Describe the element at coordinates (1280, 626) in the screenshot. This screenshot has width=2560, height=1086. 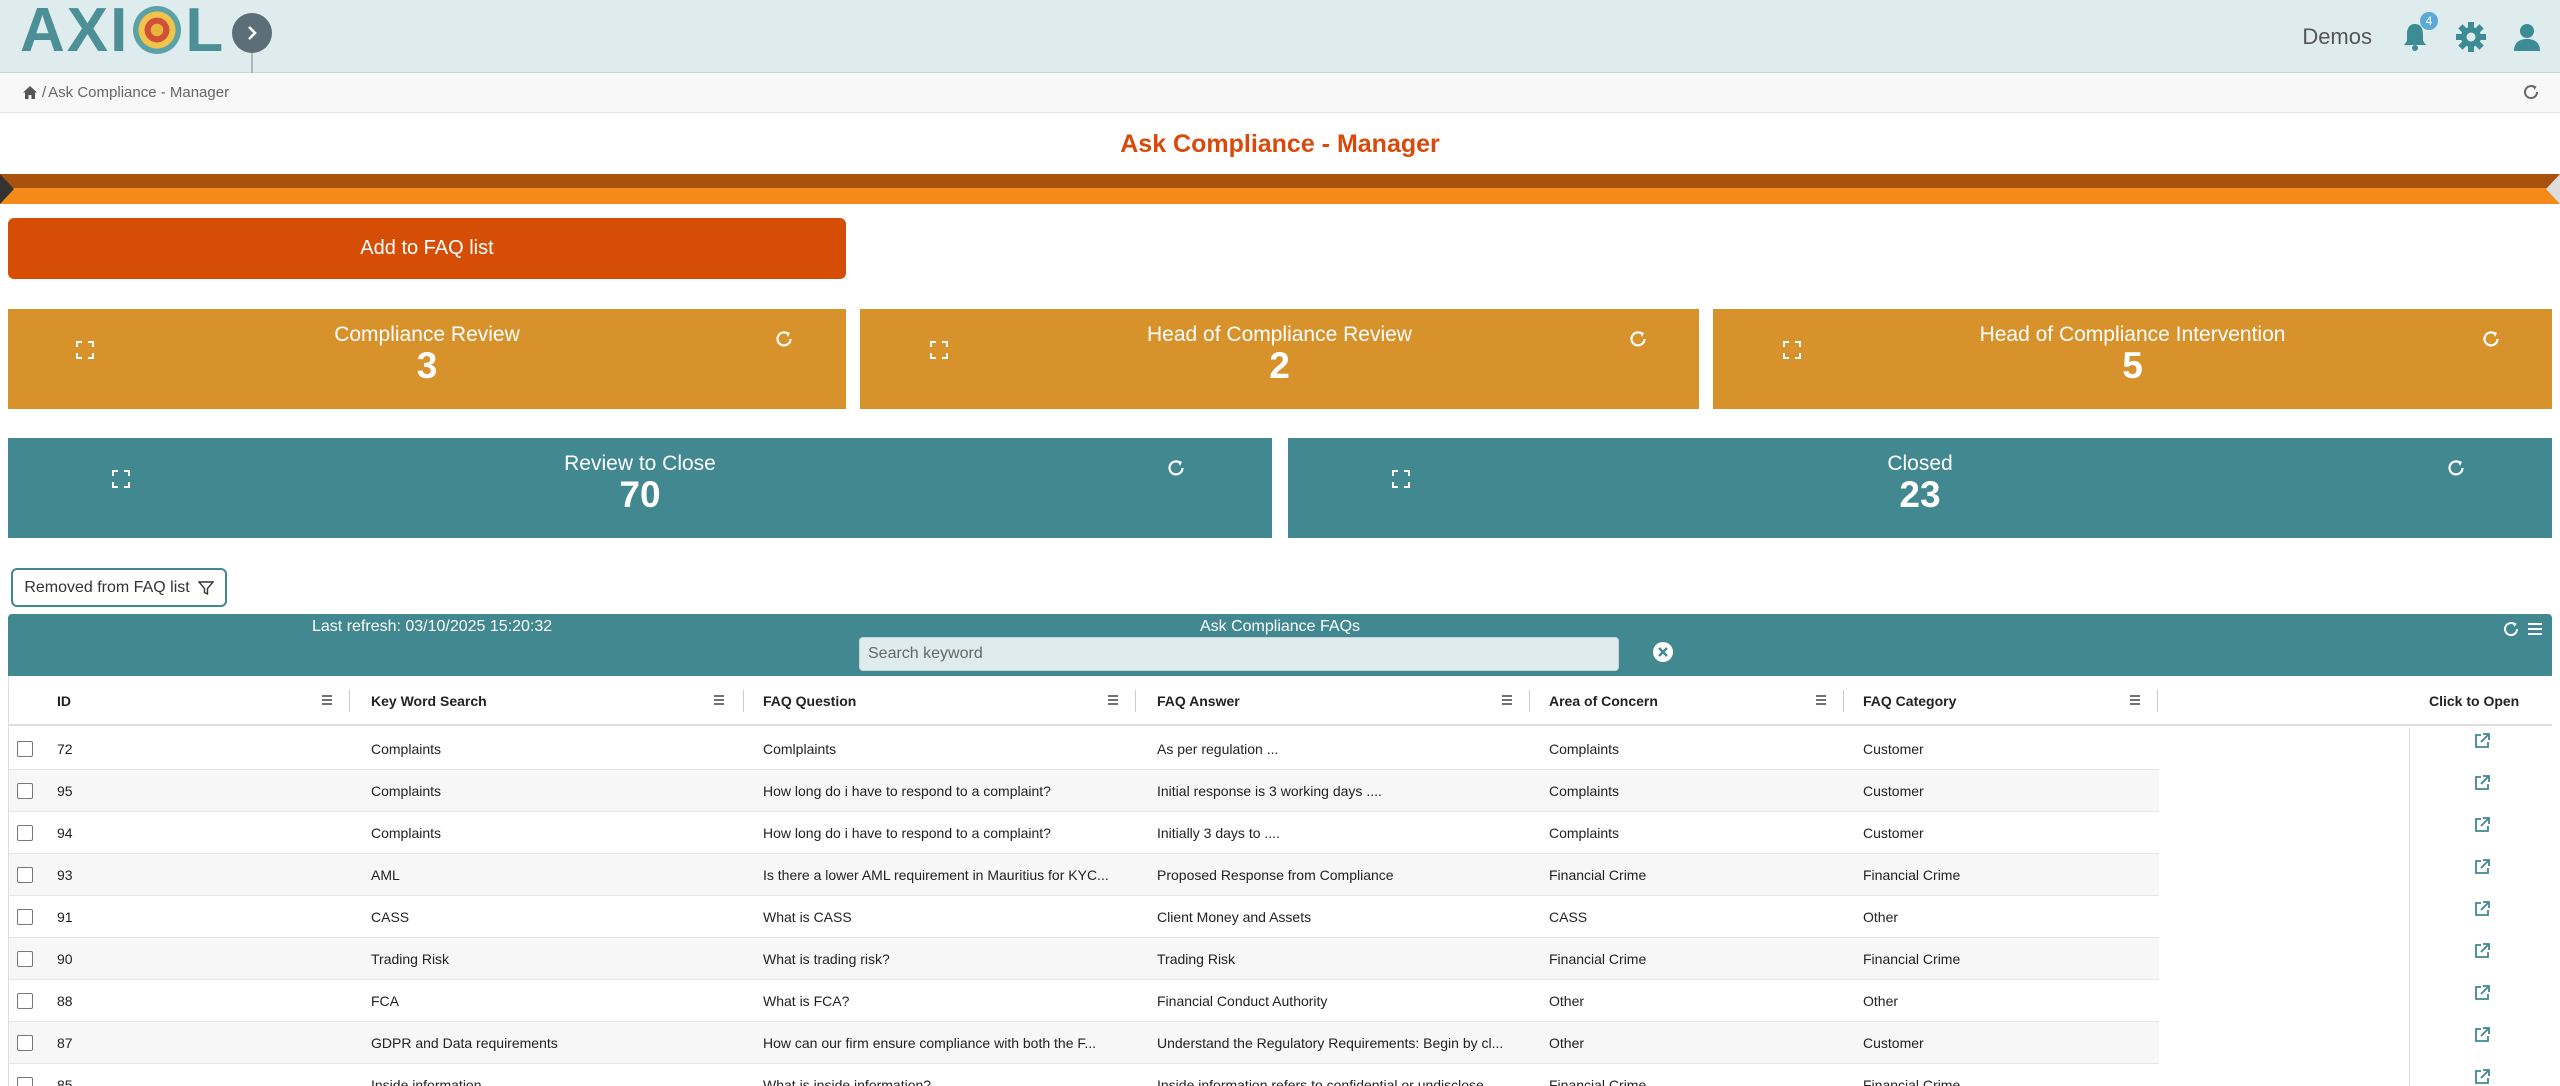
I see `grid-title: Ask Compliance FAQs` at that location.